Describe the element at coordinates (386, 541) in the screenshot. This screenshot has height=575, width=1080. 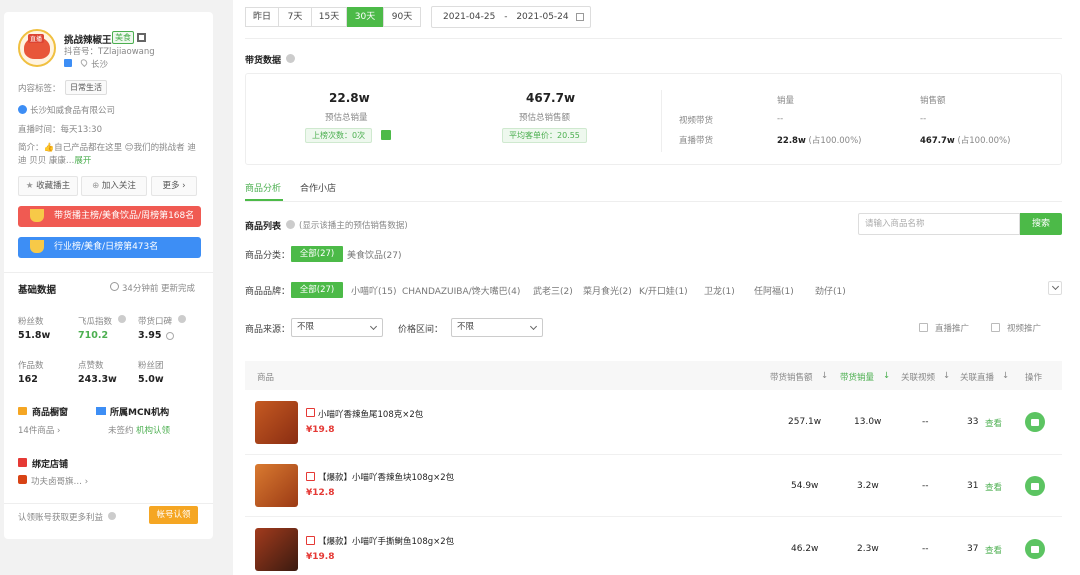
I see `product-title: 【爆款】小喵吖手撕鲥鱼108g×2包` at that location.